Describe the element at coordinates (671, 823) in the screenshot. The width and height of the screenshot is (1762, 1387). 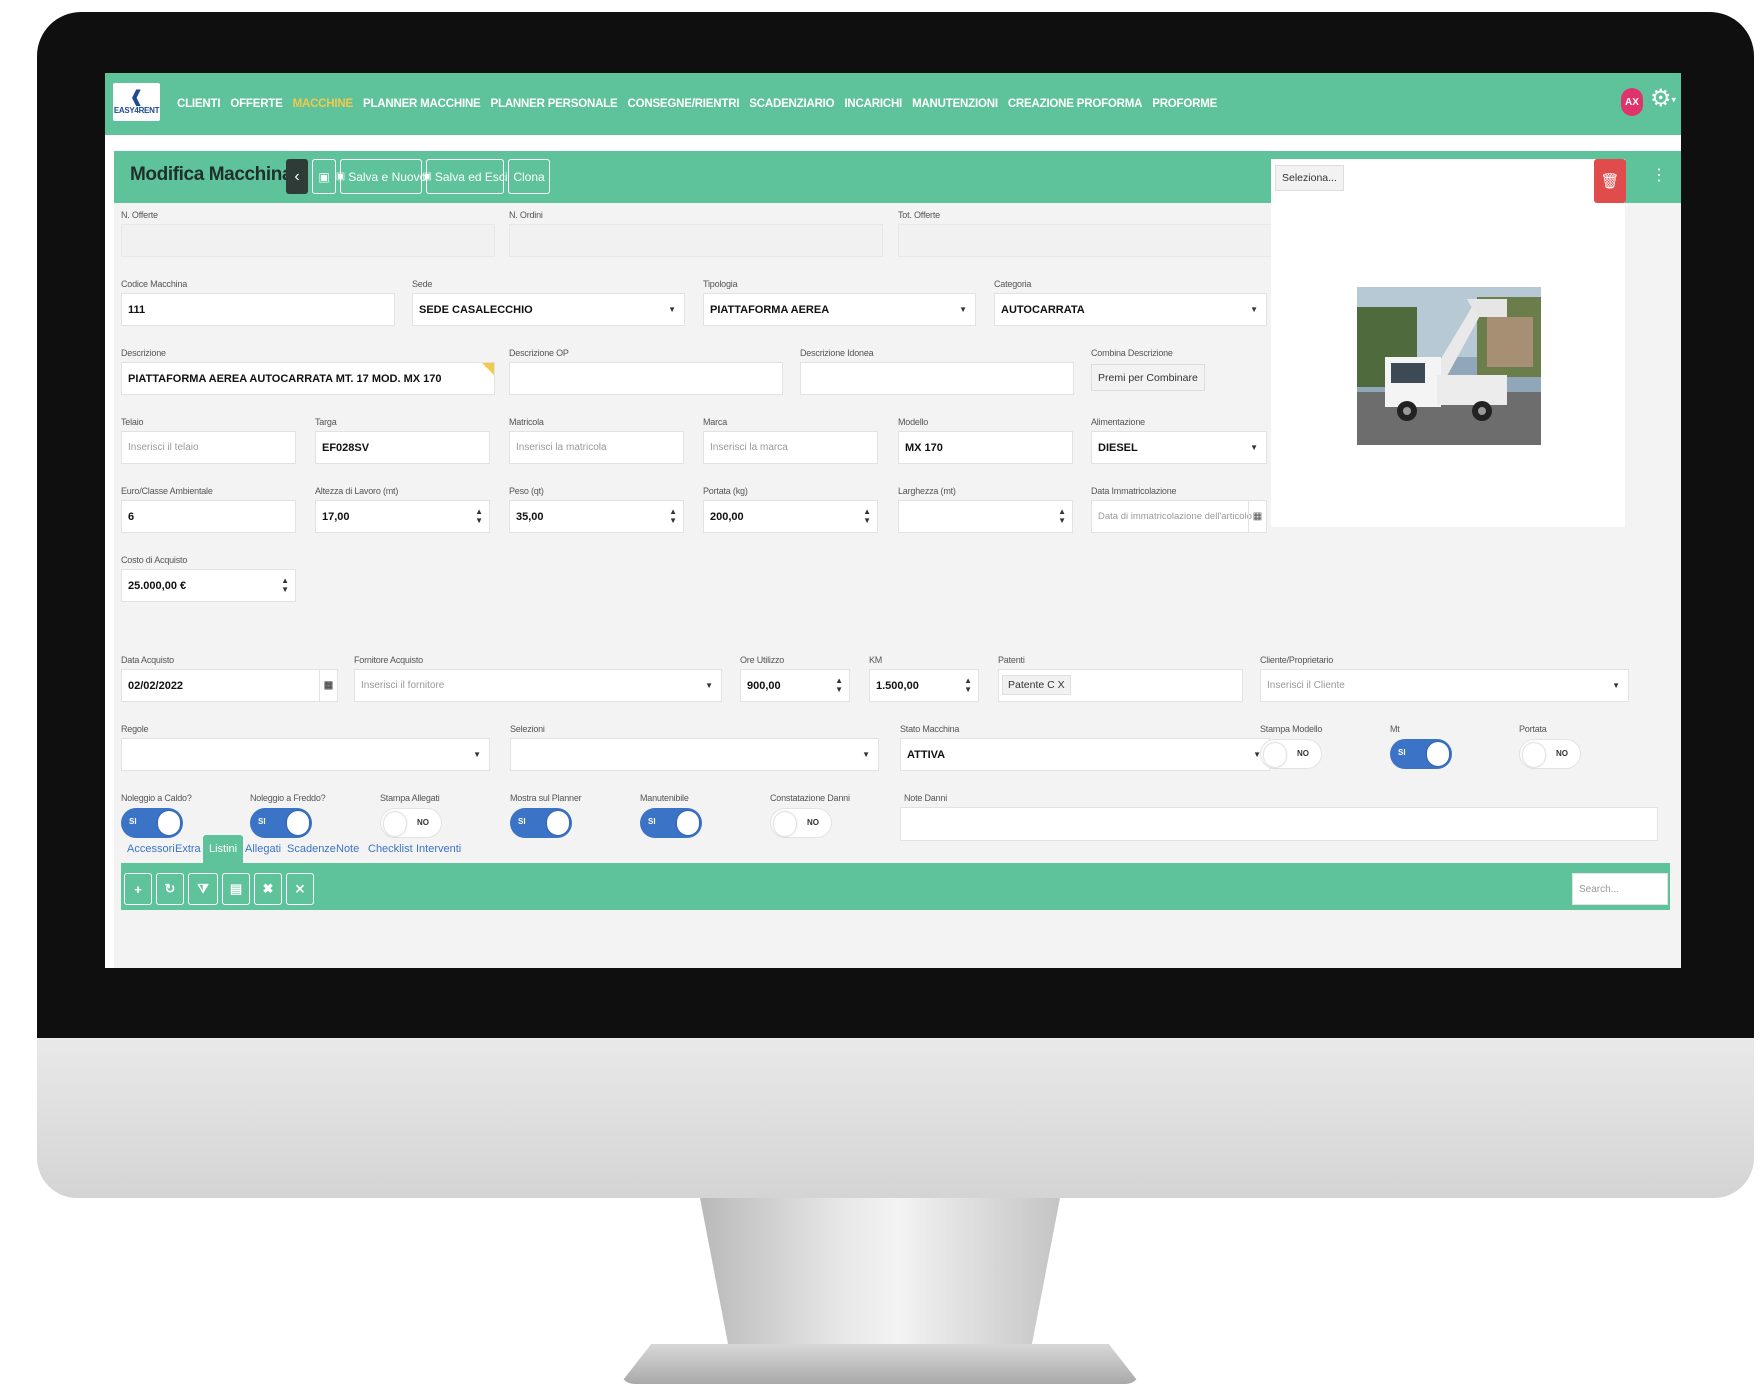
I see `manutenibile-toggle: SI` at that location.